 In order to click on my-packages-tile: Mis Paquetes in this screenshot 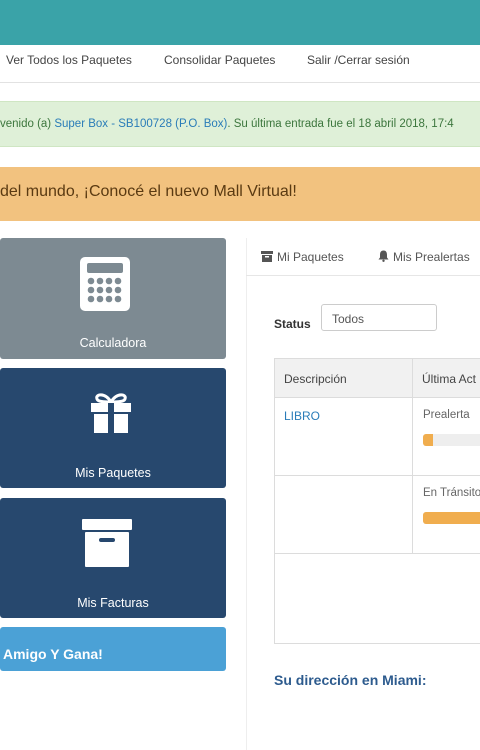, I will do `click(113, 428)`.